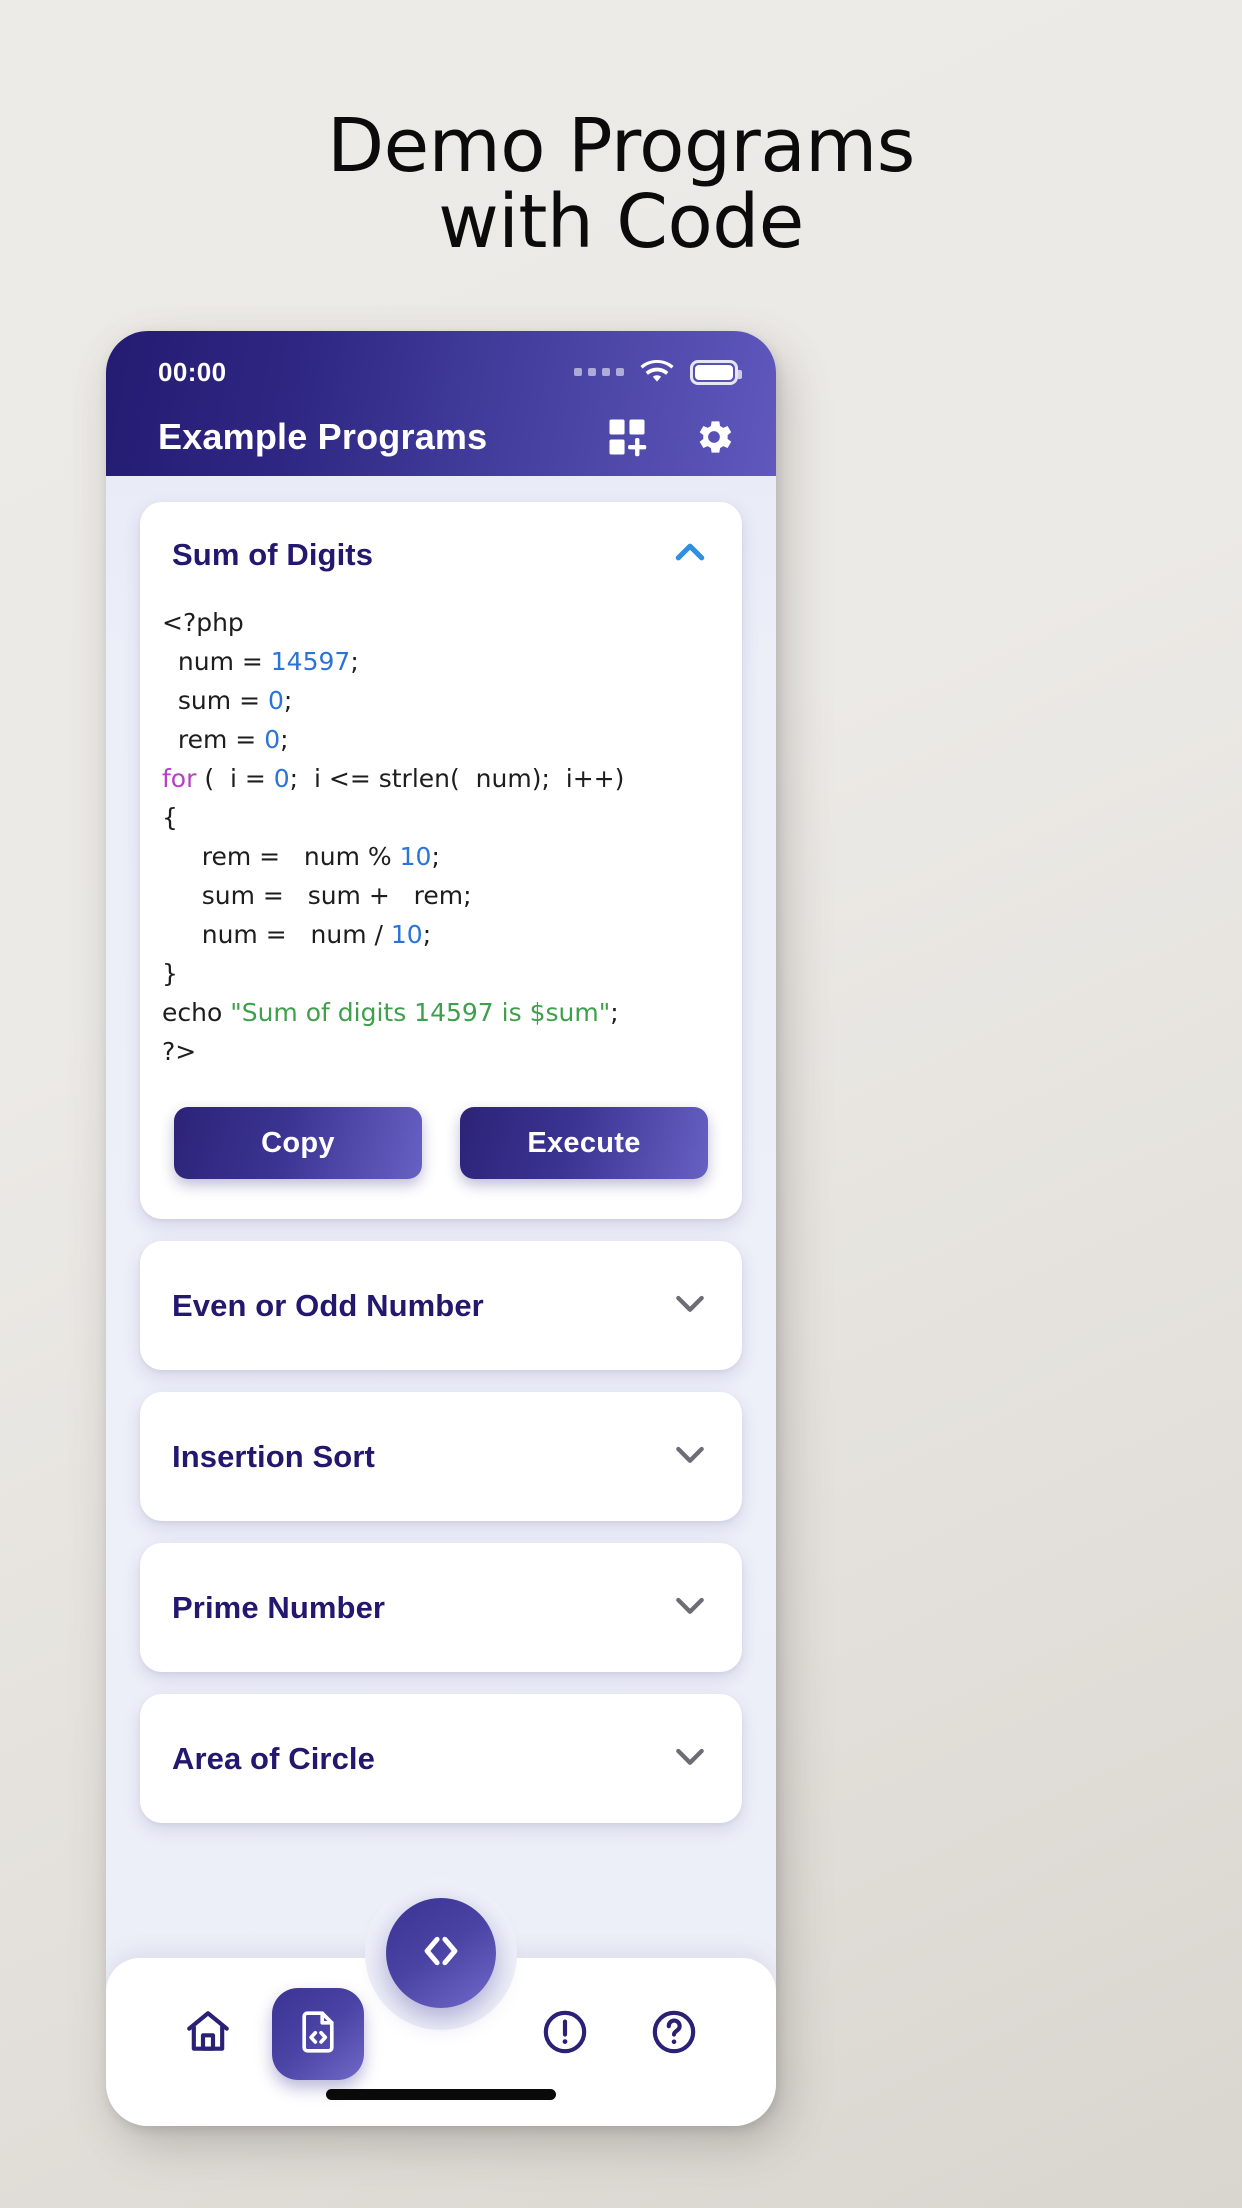  Describe the element at coordinates (317, 895) in the screenshot. I see `code-line: sum = sum + rem;` at that location.